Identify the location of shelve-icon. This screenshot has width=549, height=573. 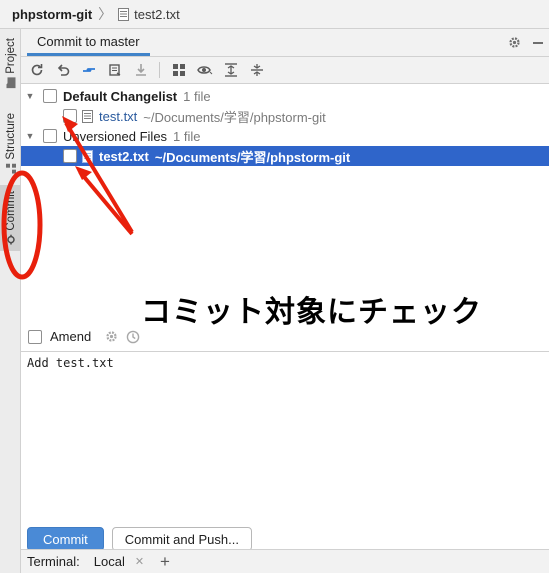
(114, 70).